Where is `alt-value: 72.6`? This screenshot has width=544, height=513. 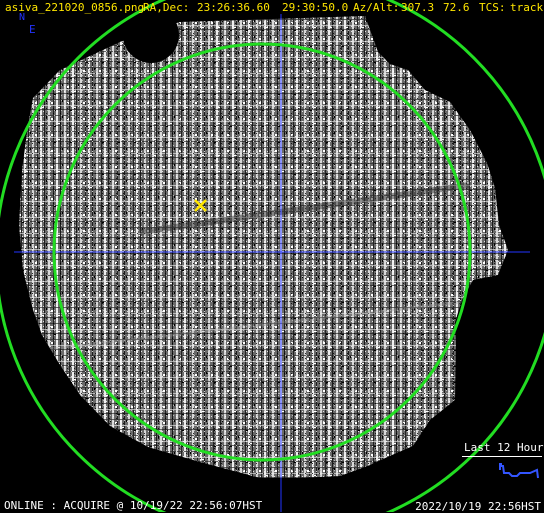
alt-value: 72.6 is located at coordinates (456, 7).